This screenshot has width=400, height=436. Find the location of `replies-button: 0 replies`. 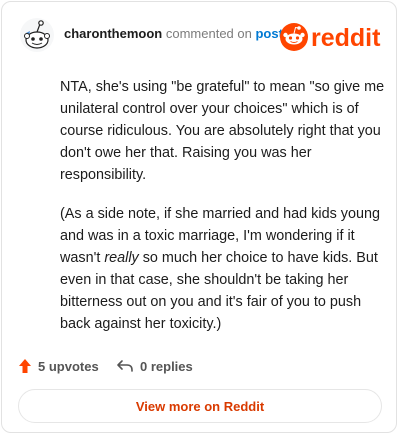

replies-button: 0 replies is located at coordinates (154, 366).